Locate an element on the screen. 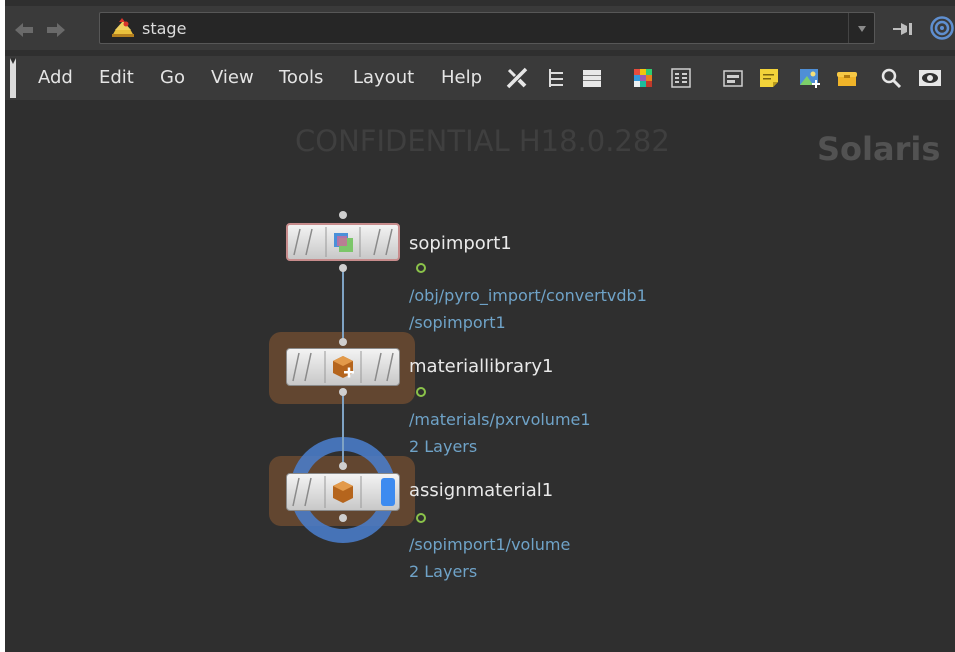  assign-material-icon is located at coordinates (343, 492).